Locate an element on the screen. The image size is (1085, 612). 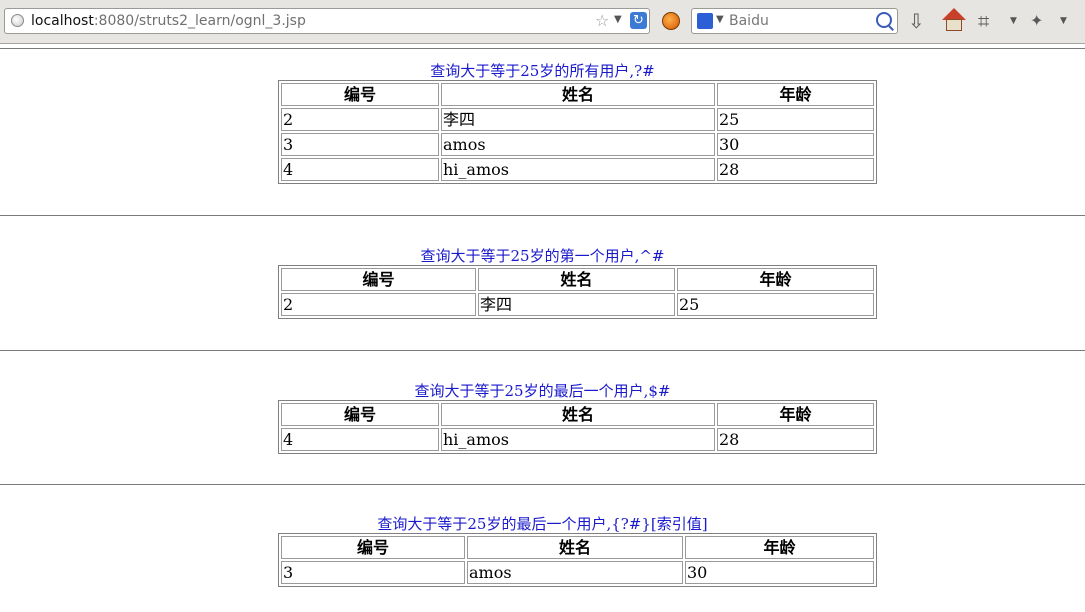
home-icon is located at coordinates (954, 20).